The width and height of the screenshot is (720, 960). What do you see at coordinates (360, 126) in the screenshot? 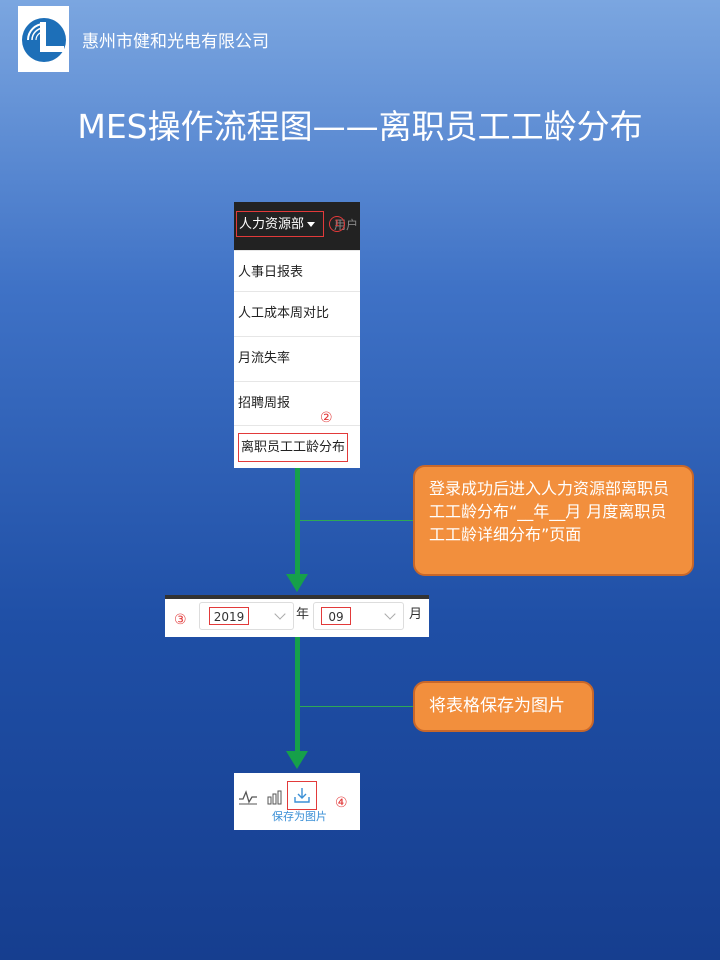
I see `page-title: MES操作流程图——离职员工工龄分布` at bounding box center [360, 126].